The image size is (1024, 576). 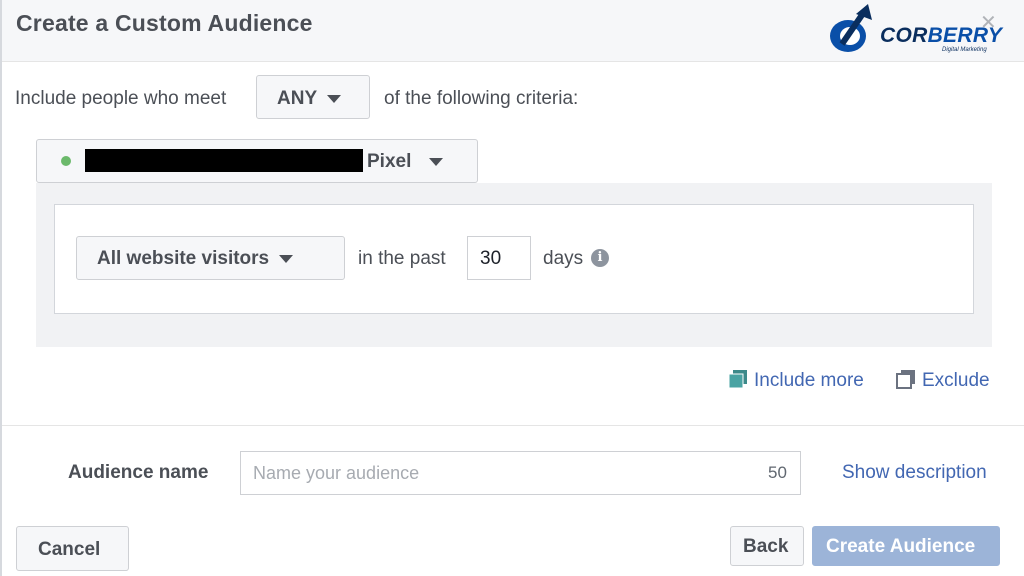 I want to click on in-the-past-label: in the past, so click(x=402, y=258).